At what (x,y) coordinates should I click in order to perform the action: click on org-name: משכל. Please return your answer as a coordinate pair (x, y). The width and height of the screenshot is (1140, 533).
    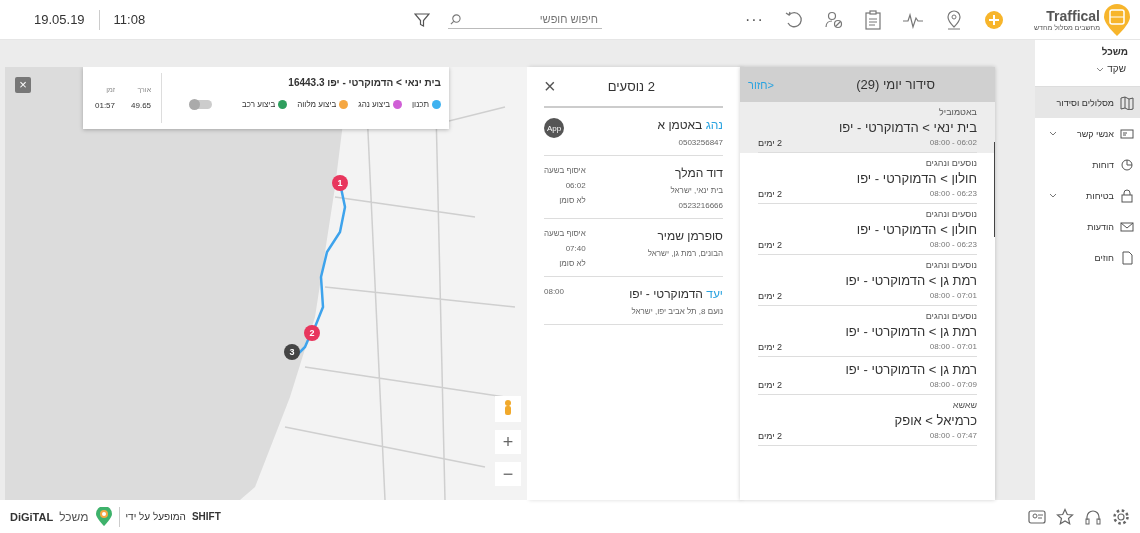
    Looking at the image, I should click on (1114, 52).